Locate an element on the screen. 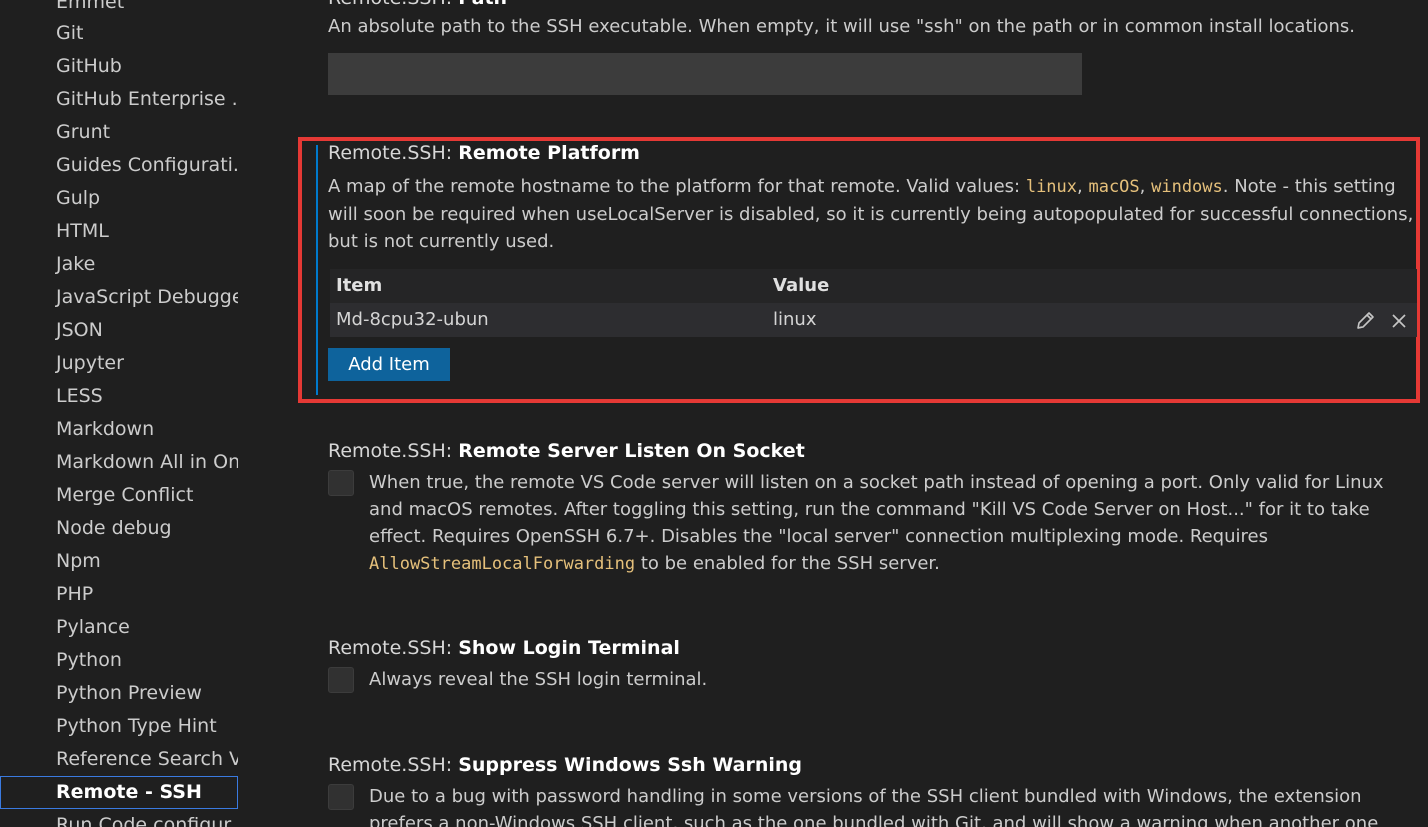 The image size is (1428, 827). setting-name: Show Login Terminal is located at coordinates (569, 648).